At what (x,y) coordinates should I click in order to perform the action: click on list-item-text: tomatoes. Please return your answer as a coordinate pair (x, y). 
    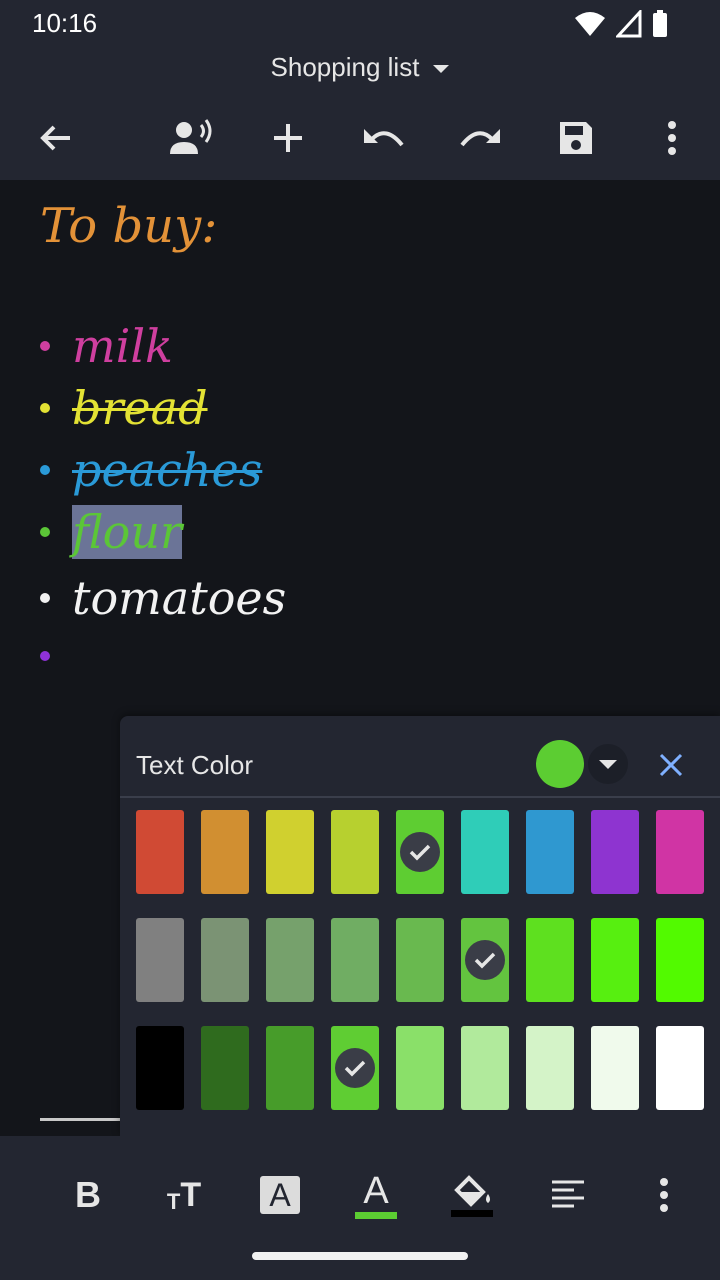
    Looking at the image, I should click on (179, 598).